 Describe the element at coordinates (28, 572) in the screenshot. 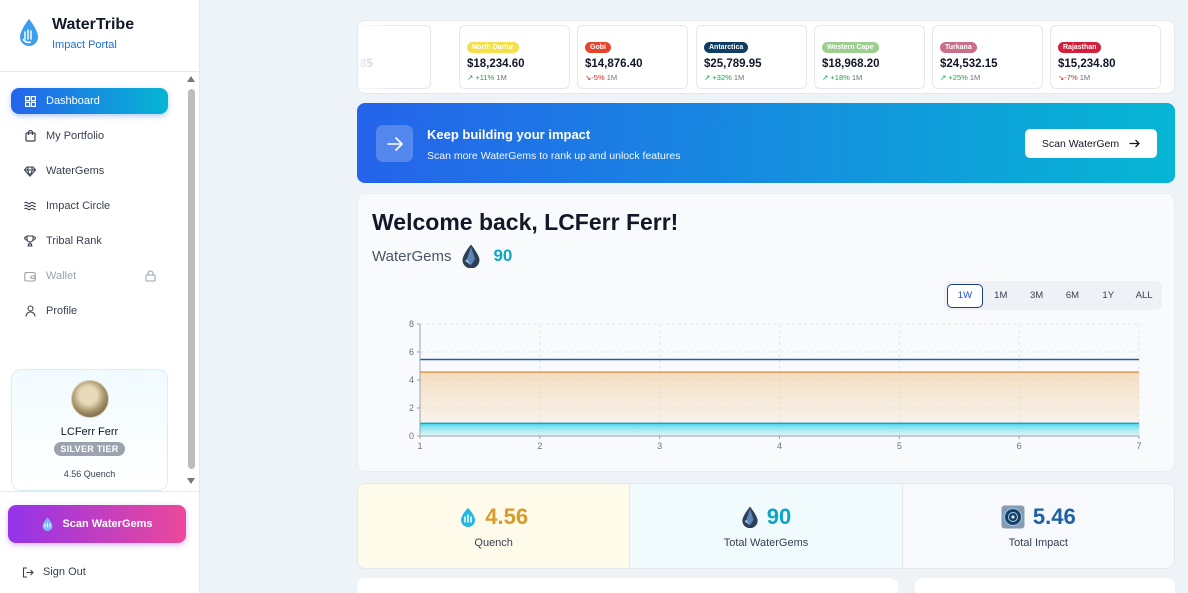

I see `sign-out-icon` at that location.